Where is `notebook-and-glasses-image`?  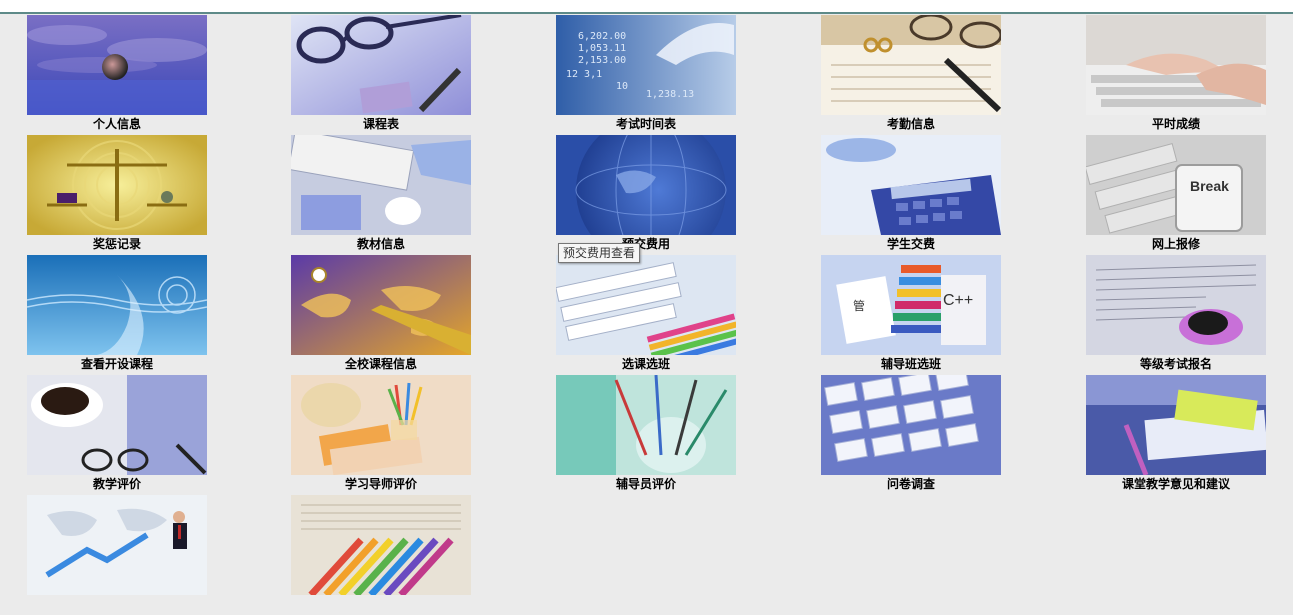 notebook-and-glasses-image is located at coordinates (911, 65).